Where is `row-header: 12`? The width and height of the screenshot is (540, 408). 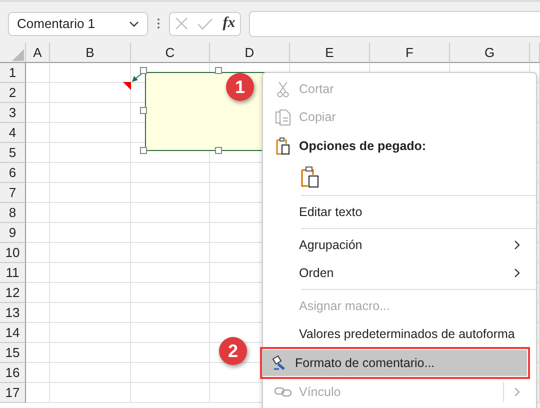 row-header: 12 is located at coordinates (13, 293).